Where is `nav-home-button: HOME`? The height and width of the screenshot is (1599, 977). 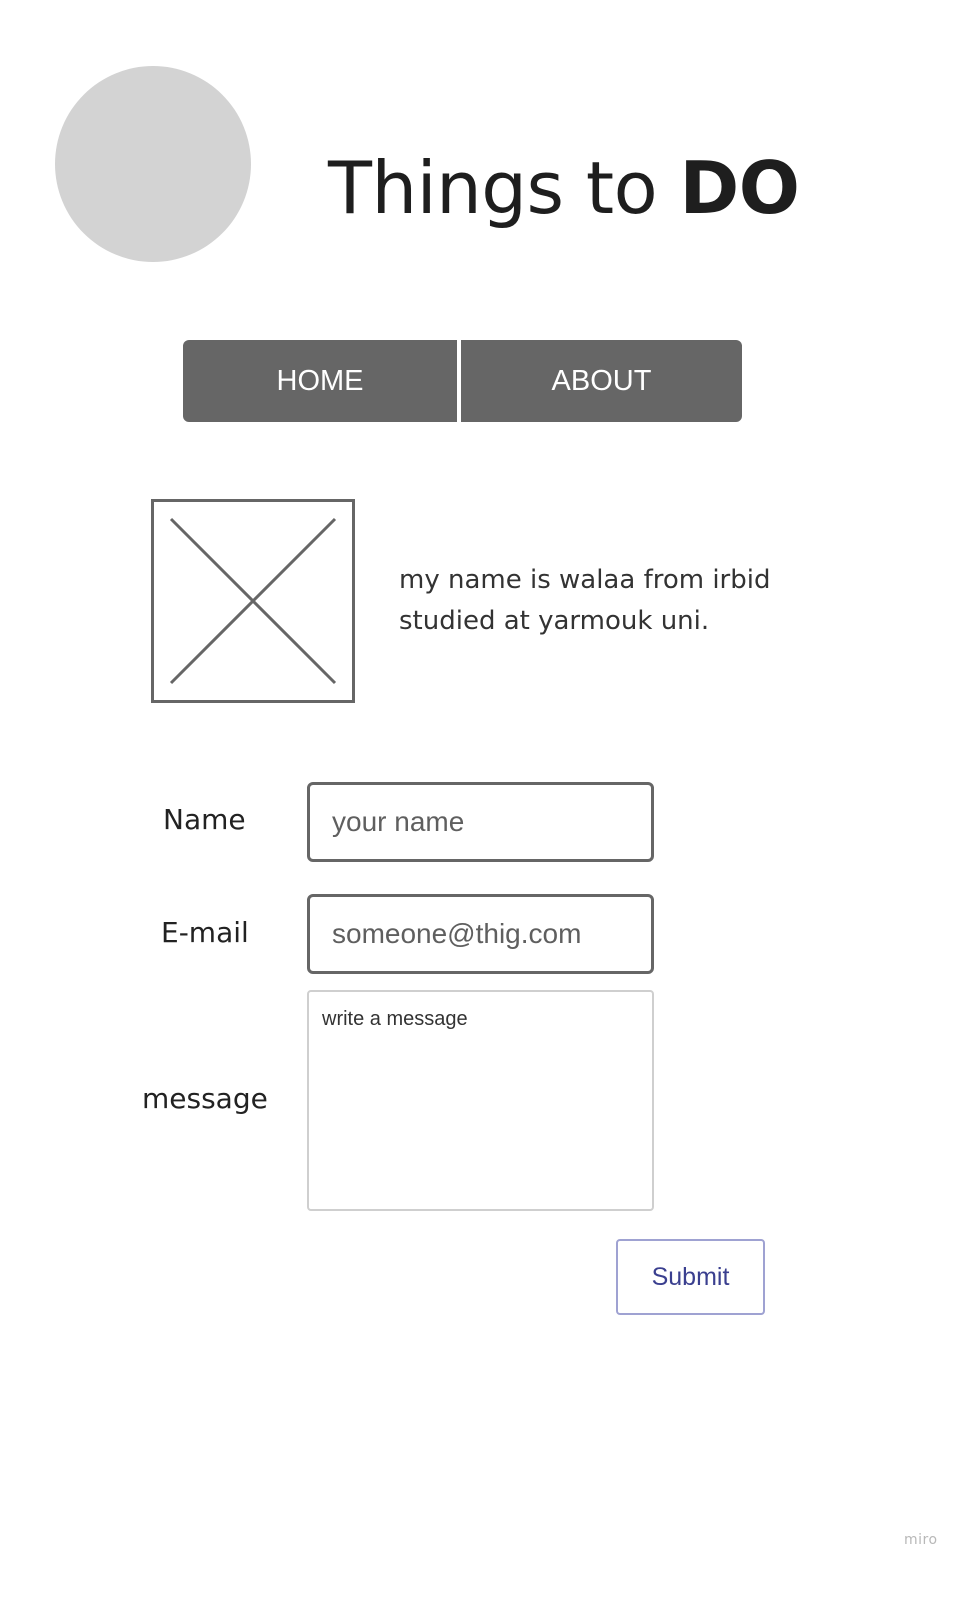
nav-home-button: HOME is located at coordinates (320, 381).